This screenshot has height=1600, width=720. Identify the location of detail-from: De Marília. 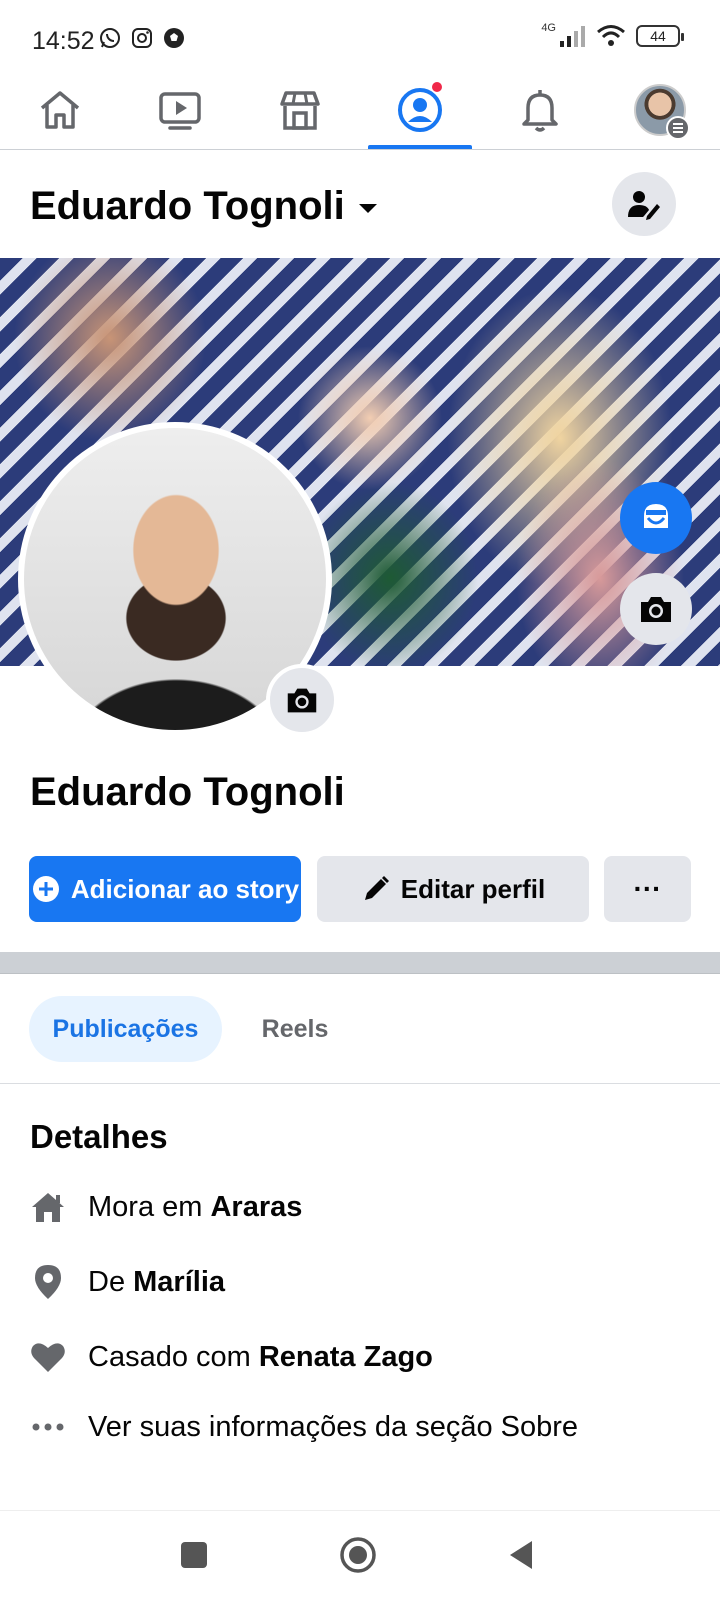
(360, 1282).